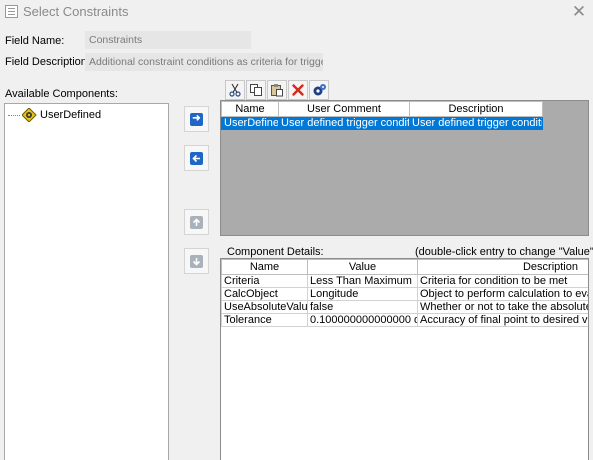 The height and width of the screenshot is (460, 593). What do you see at coordinates (476, 109) in the screenshot?
I see `column-header-description: Description` at bounding box center [476, 109].